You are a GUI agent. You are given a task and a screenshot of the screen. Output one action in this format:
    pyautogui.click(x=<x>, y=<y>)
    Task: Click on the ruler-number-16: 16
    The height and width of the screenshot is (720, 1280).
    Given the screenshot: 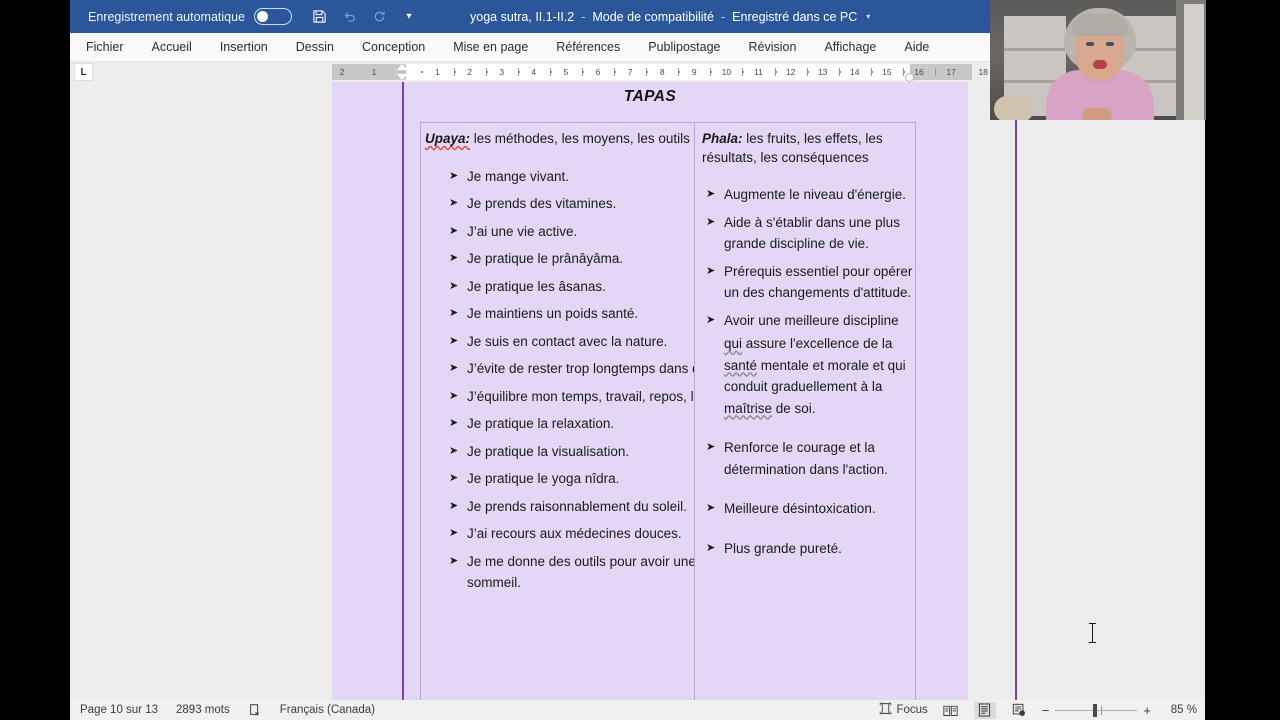 What is the action you would take?
    pyautogui.click(x=919, y=72)
    